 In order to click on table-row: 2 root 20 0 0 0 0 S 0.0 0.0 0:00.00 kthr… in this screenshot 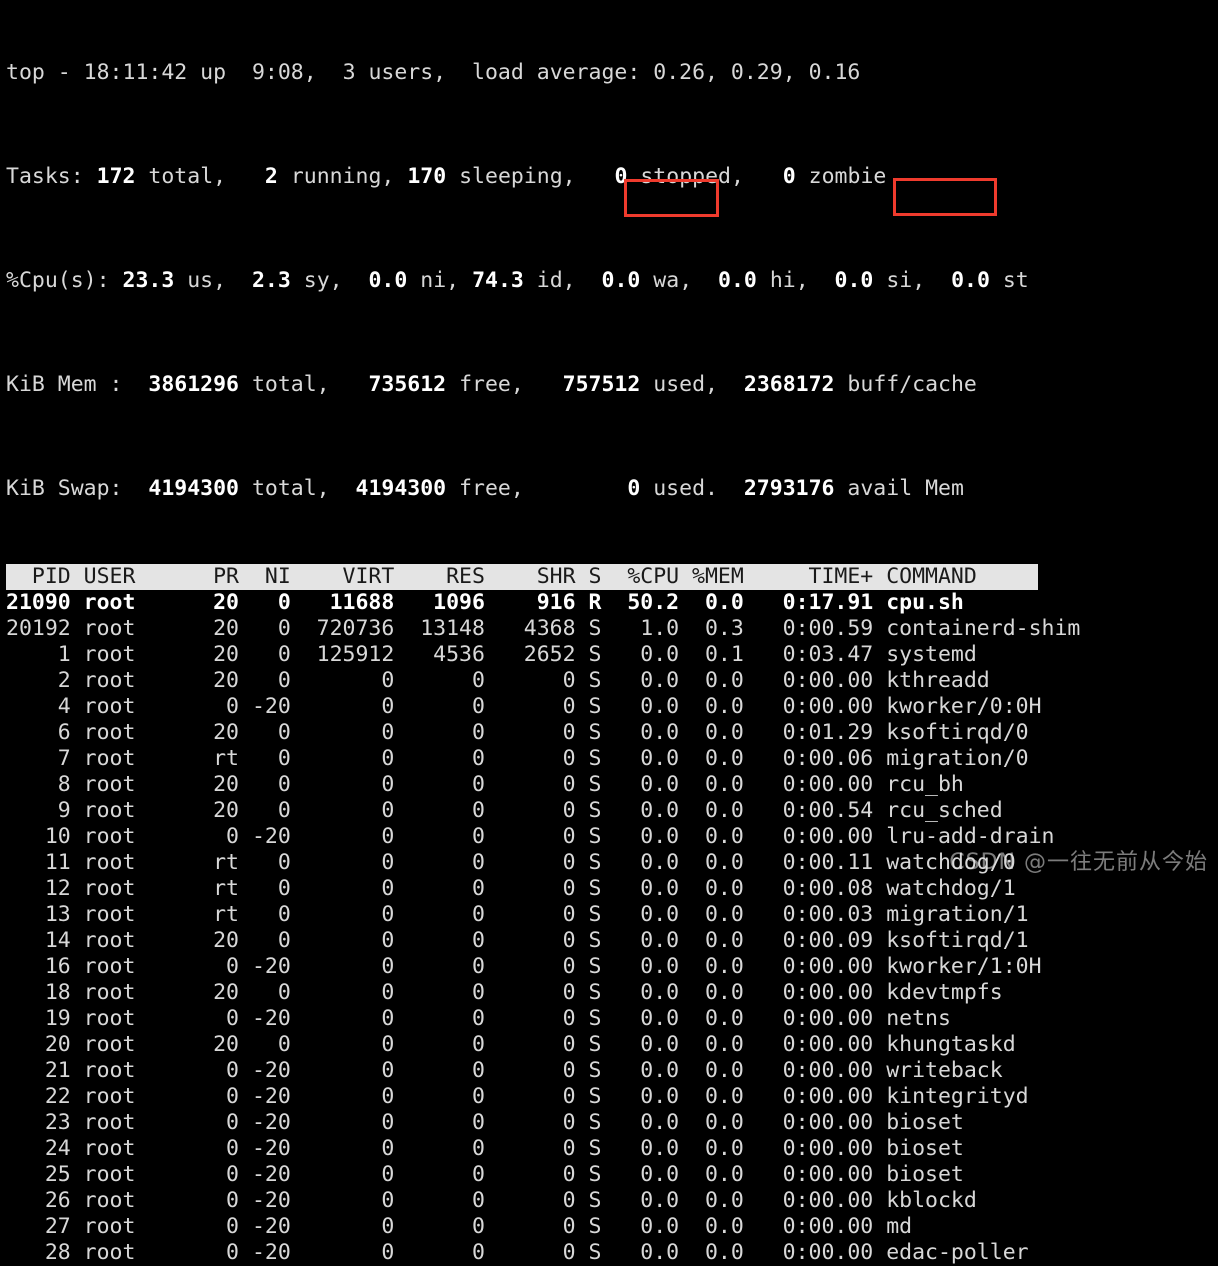, I will do `click(612, 681)`.